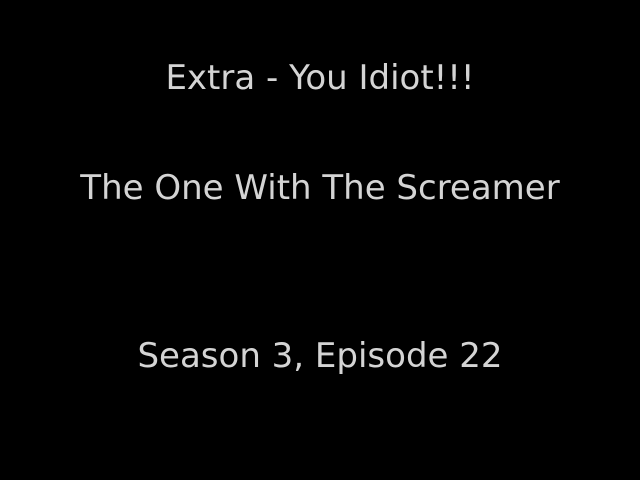 This screenshot has height=480, width=640. What do you see at coordinates (320, 78) in the screenshot?
I see `extra-title: Extra - You Idiot!!!` at bounding box center [320, 78].